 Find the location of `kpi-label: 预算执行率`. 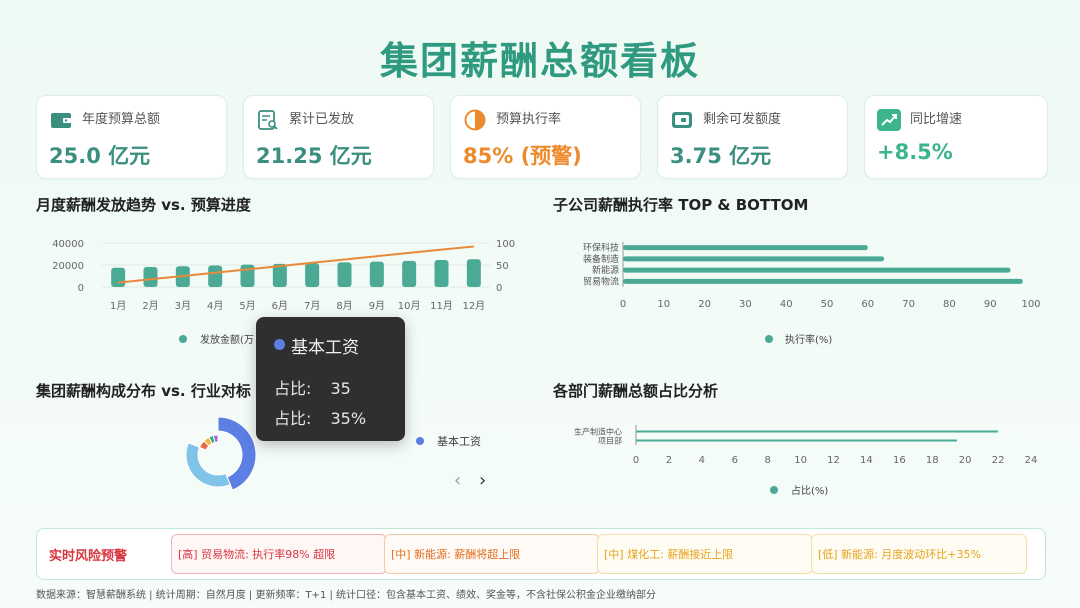

kpi-label: 预算执行率 is located at coordinates (529, 119).